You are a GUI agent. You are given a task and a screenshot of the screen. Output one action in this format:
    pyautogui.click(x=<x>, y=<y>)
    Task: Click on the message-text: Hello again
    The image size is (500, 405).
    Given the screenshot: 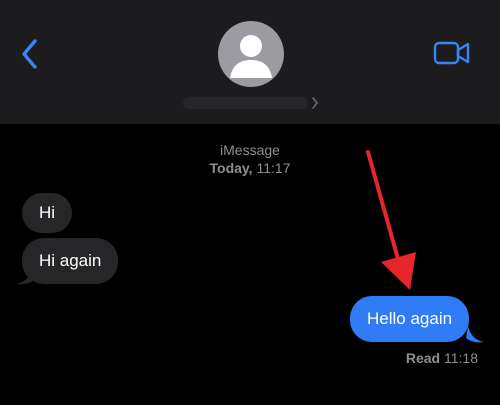 What is the action you would take?
    pyautogui.click(x=410, y=318)
    